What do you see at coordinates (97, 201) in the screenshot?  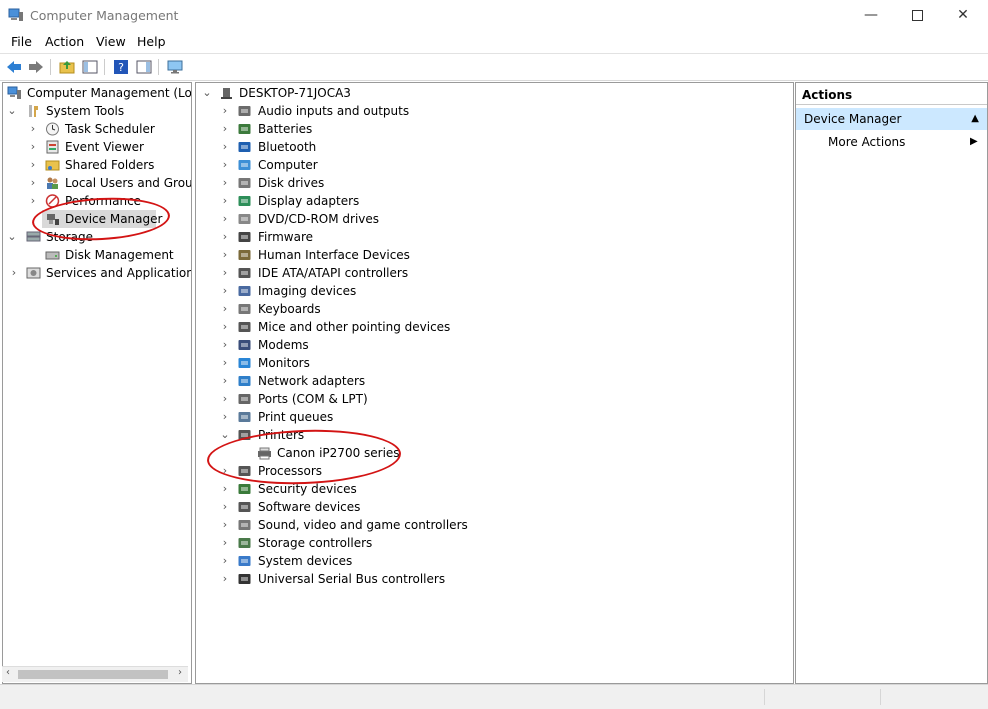 I see `tree-item-performance: › Performance` at bounding box center [97, 201].